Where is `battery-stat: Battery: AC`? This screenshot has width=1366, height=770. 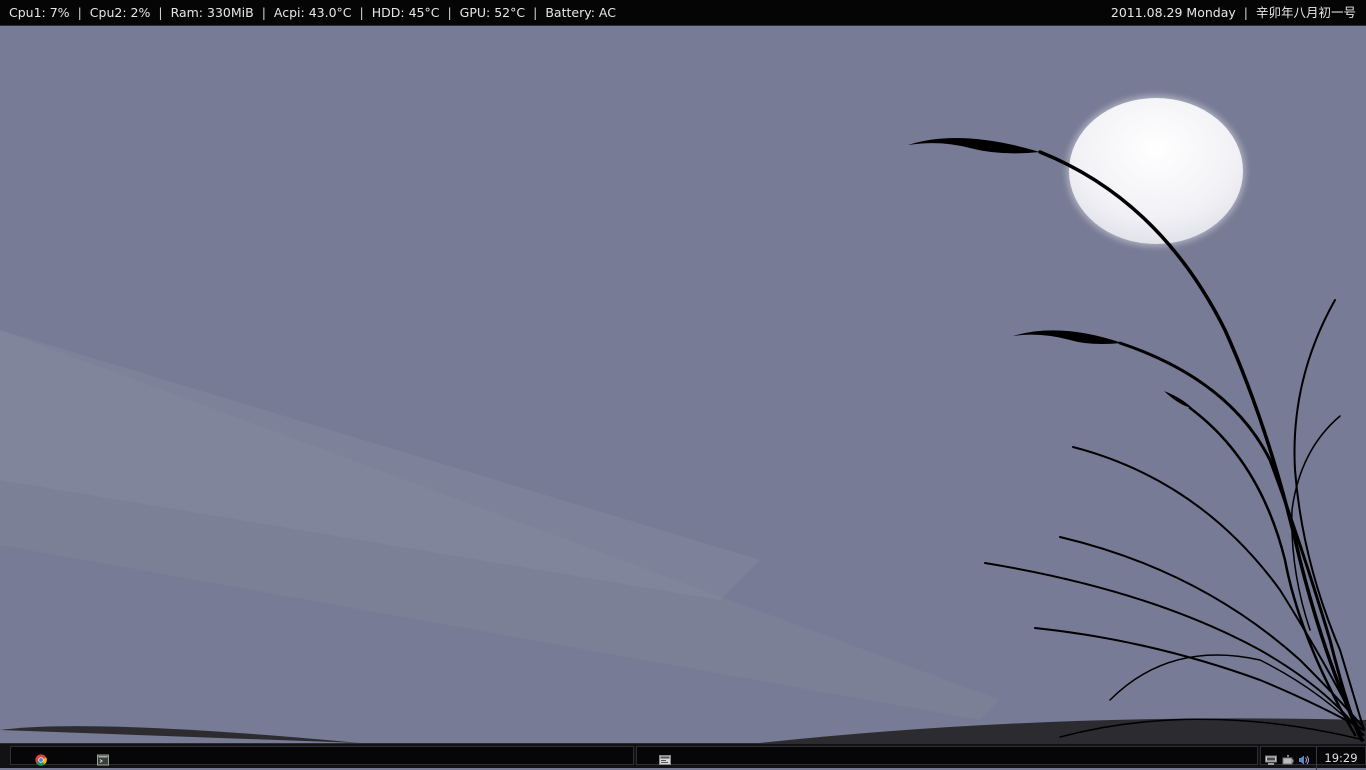 battery-stat: Battery: AC is located at coordinates (580, 12).